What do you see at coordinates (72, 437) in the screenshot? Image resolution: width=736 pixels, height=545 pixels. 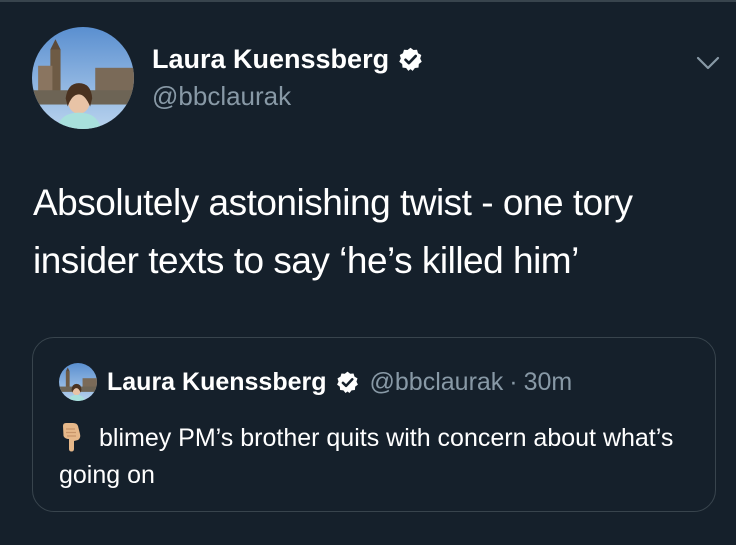 I see `pointing-down-hand-icon` at bounding box center [72, 437].